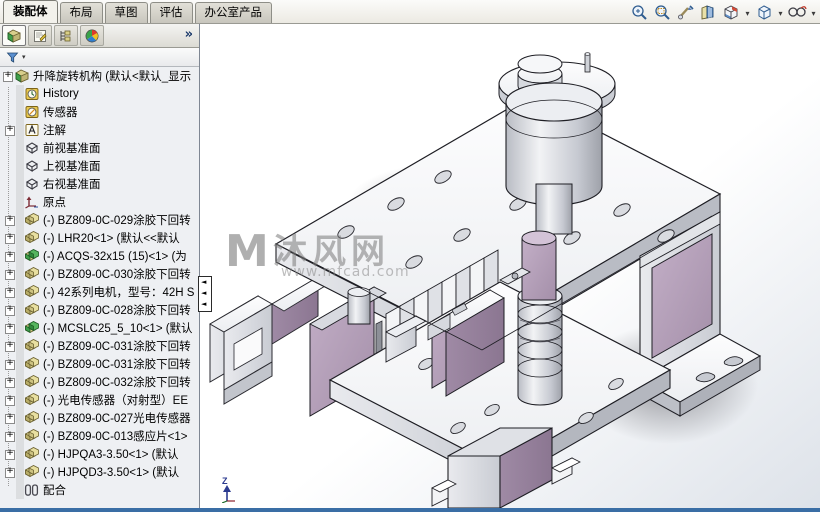 The width and height of the screenshot is (820, 512). I want to click on tree-item: (-) LHR20<1> (默认<<默认, so click(99, 238).